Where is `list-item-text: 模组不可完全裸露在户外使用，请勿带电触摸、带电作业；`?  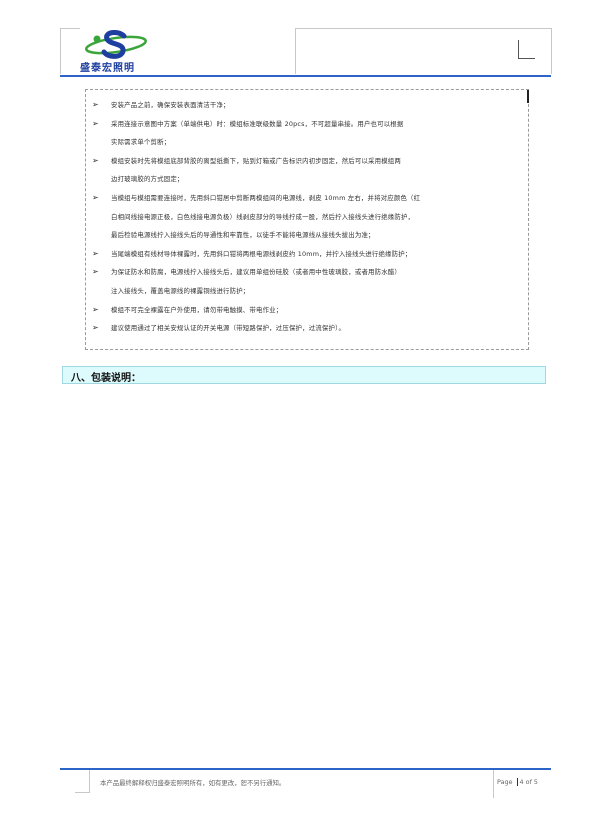 list-item-text: 模组不可完全裸露在户外使用，请勿带电触摸、带电作业； is located at coordinates (197, 309).